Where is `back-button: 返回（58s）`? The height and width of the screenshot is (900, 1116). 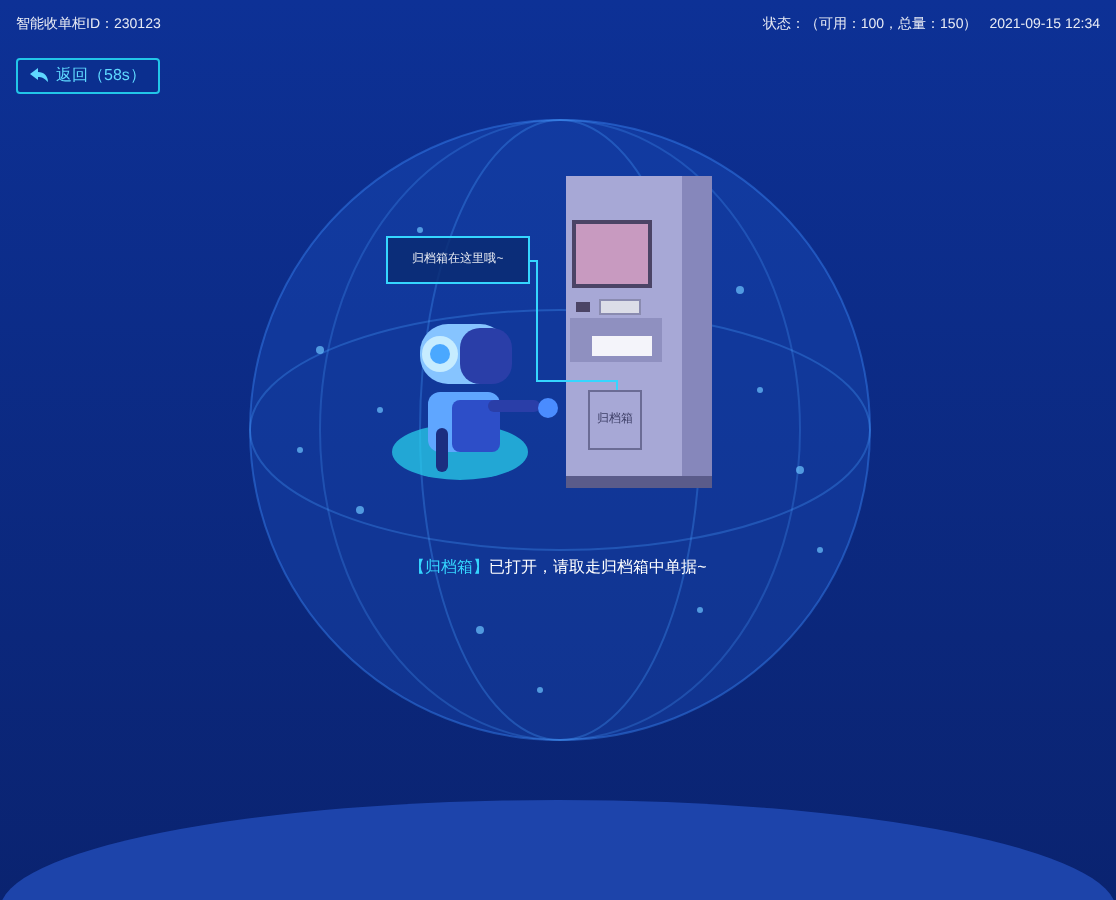 back-button: 返回（58s） is located at coordinates (88, 75).